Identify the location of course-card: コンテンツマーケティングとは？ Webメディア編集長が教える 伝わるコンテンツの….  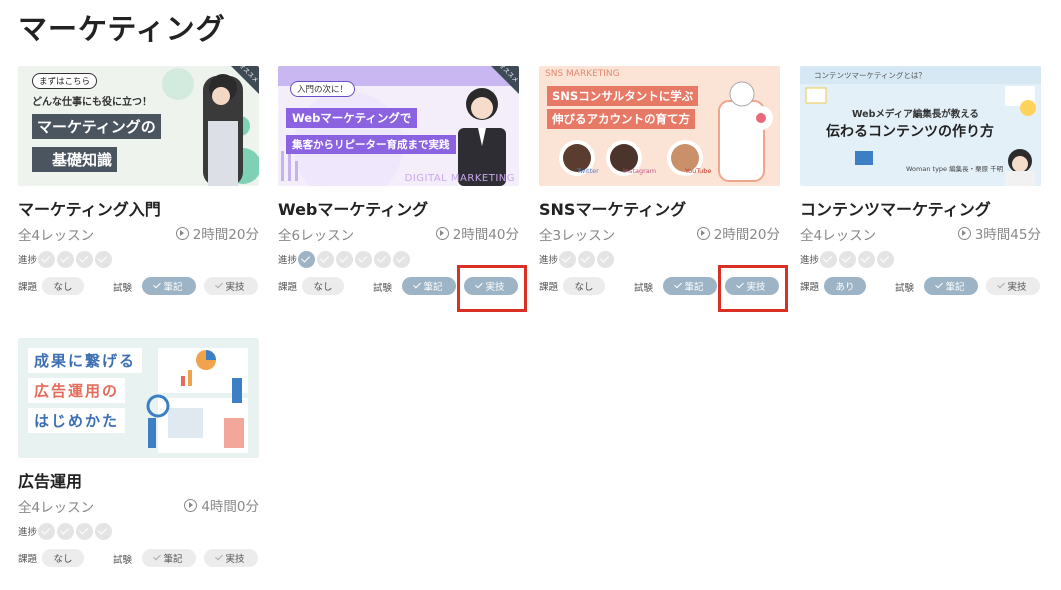
(920, 180).